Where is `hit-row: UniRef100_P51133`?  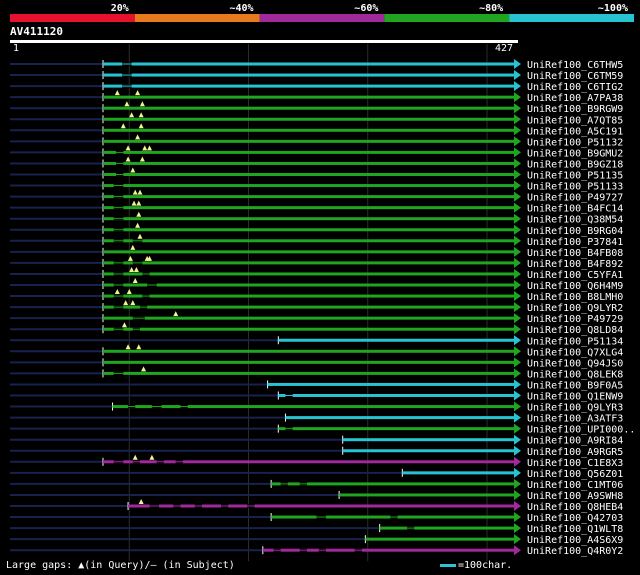 hit-row: UniRef100_P51133 is located at coordinates (316, 186).